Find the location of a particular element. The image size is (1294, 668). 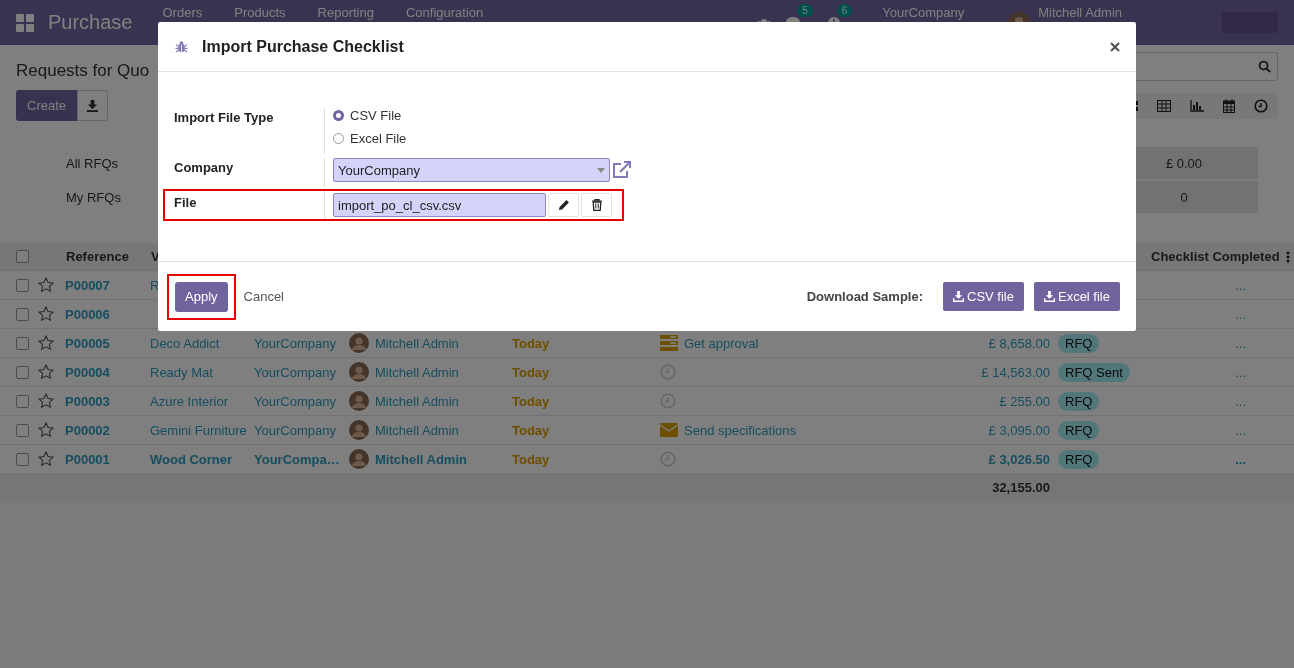

column-header: Reference is located at coordinates (104, 256).